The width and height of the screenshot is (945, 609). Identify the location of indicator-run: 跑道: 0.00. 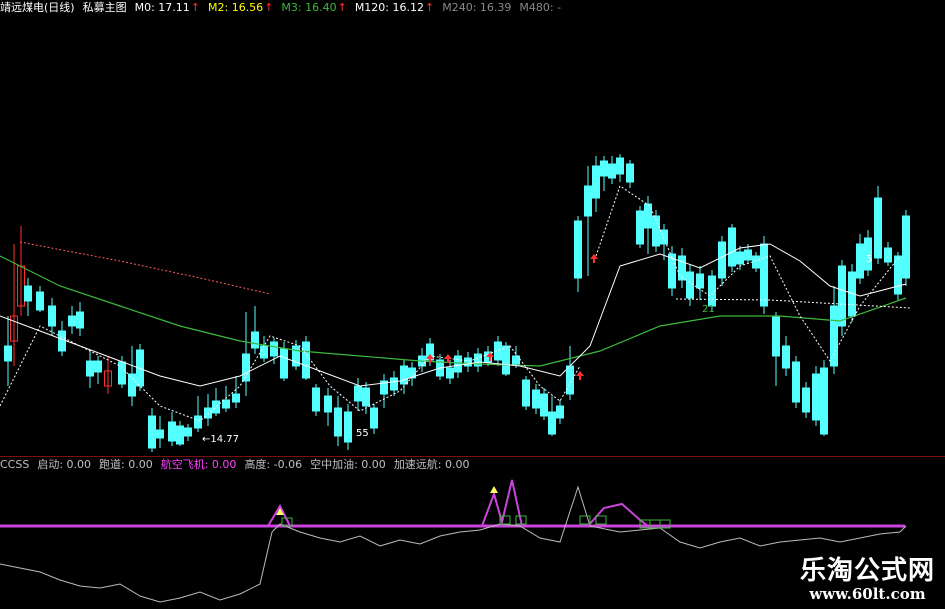
(126, 464).